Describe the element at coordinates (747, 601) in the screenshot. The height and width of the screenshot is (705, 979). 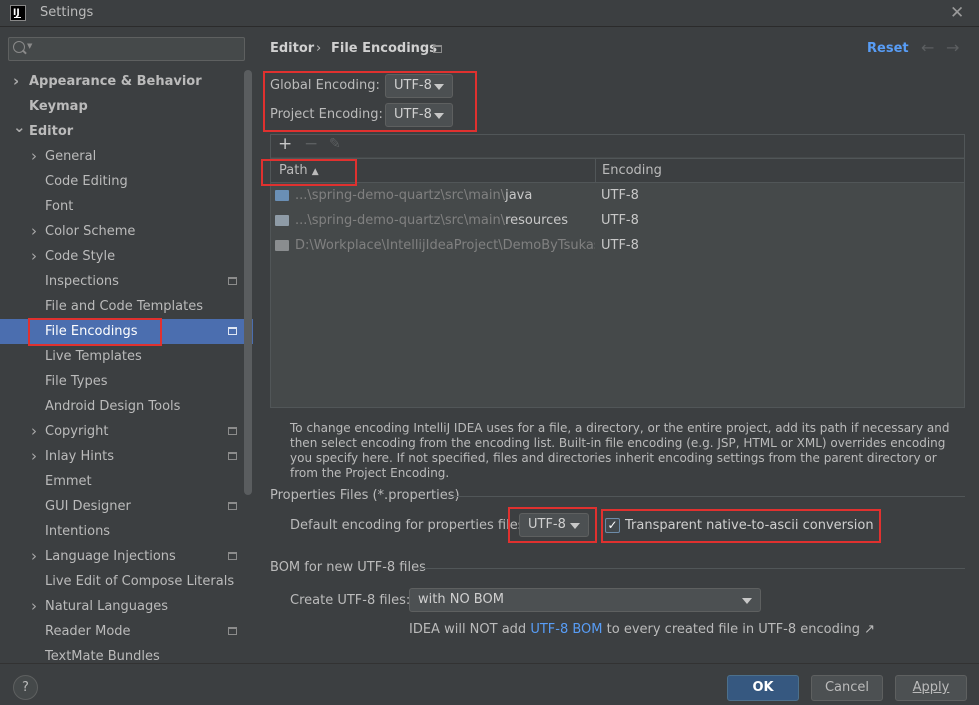
I see `dropdown-arrow-icon` at that location.